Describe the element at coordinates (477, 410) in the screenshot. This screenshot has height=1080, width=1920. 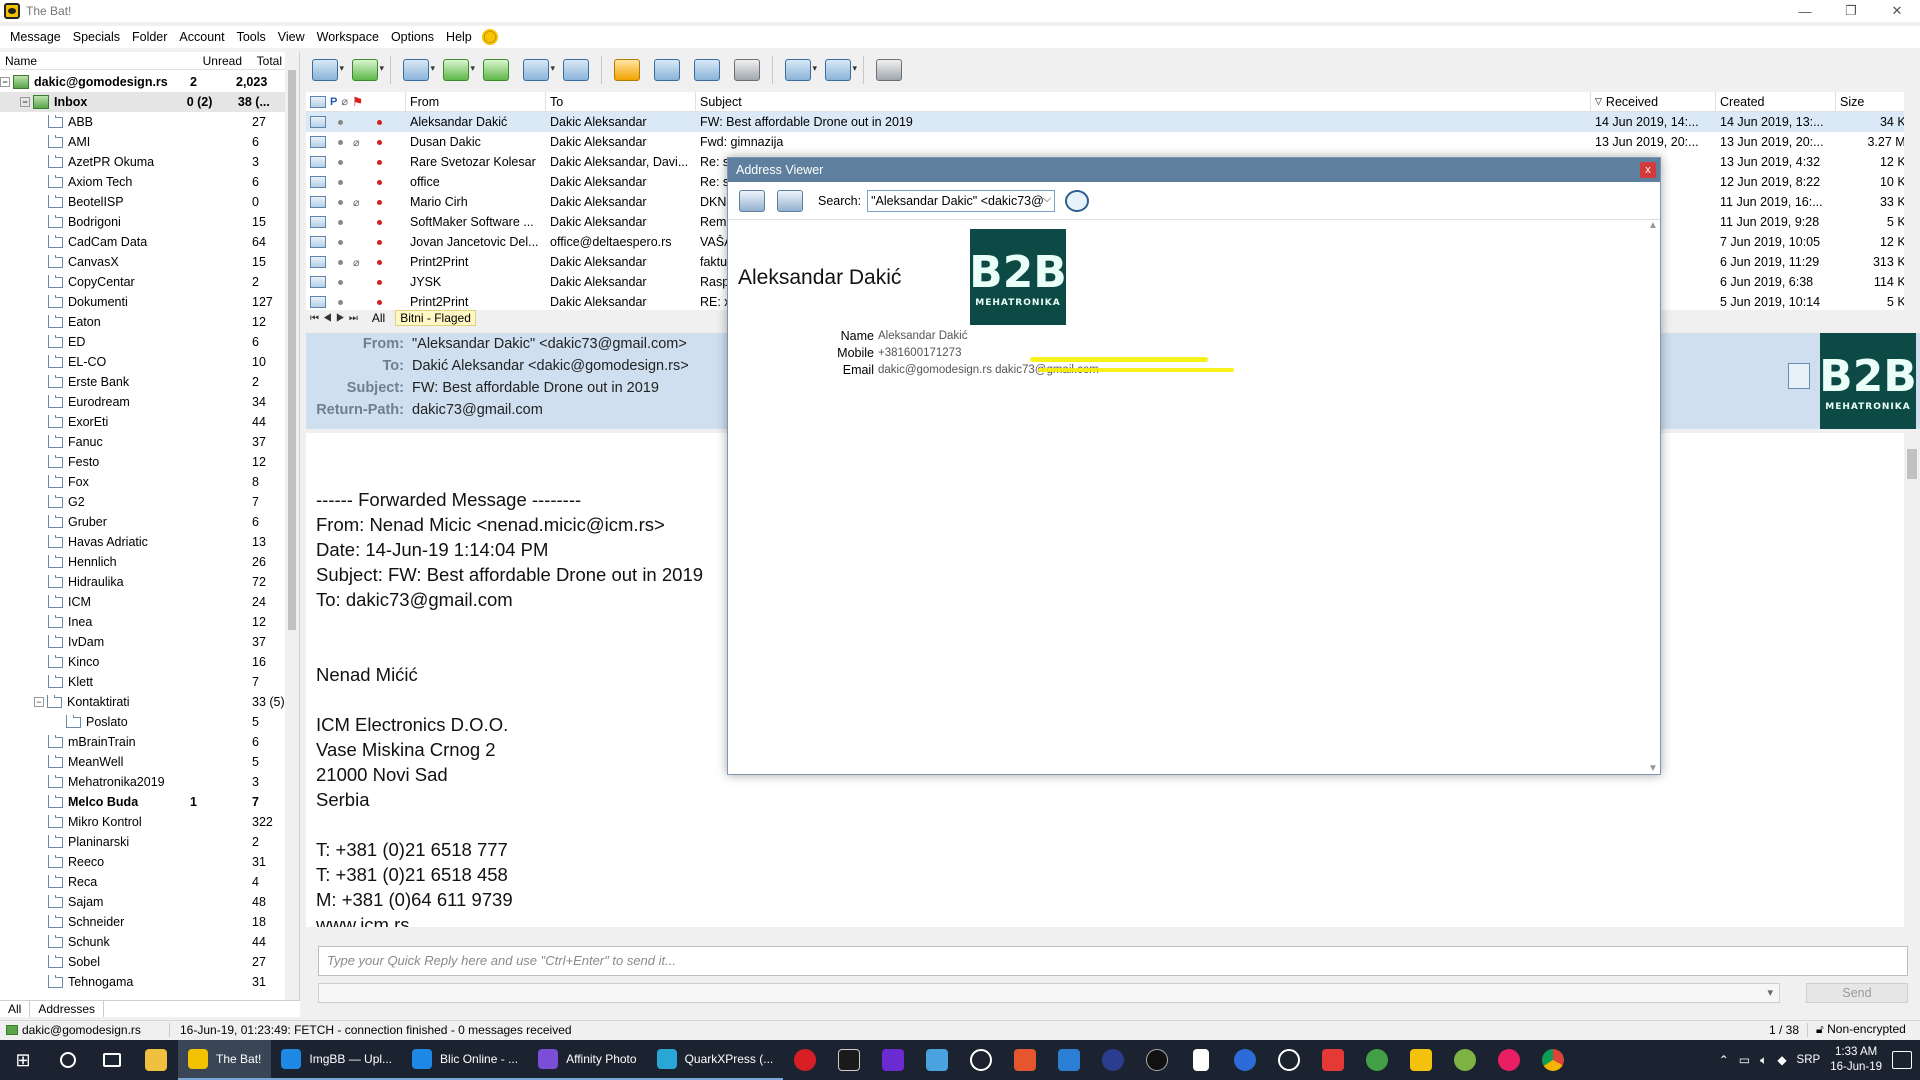
I see `return-path-value: dakic73@gmail.com` at that location.